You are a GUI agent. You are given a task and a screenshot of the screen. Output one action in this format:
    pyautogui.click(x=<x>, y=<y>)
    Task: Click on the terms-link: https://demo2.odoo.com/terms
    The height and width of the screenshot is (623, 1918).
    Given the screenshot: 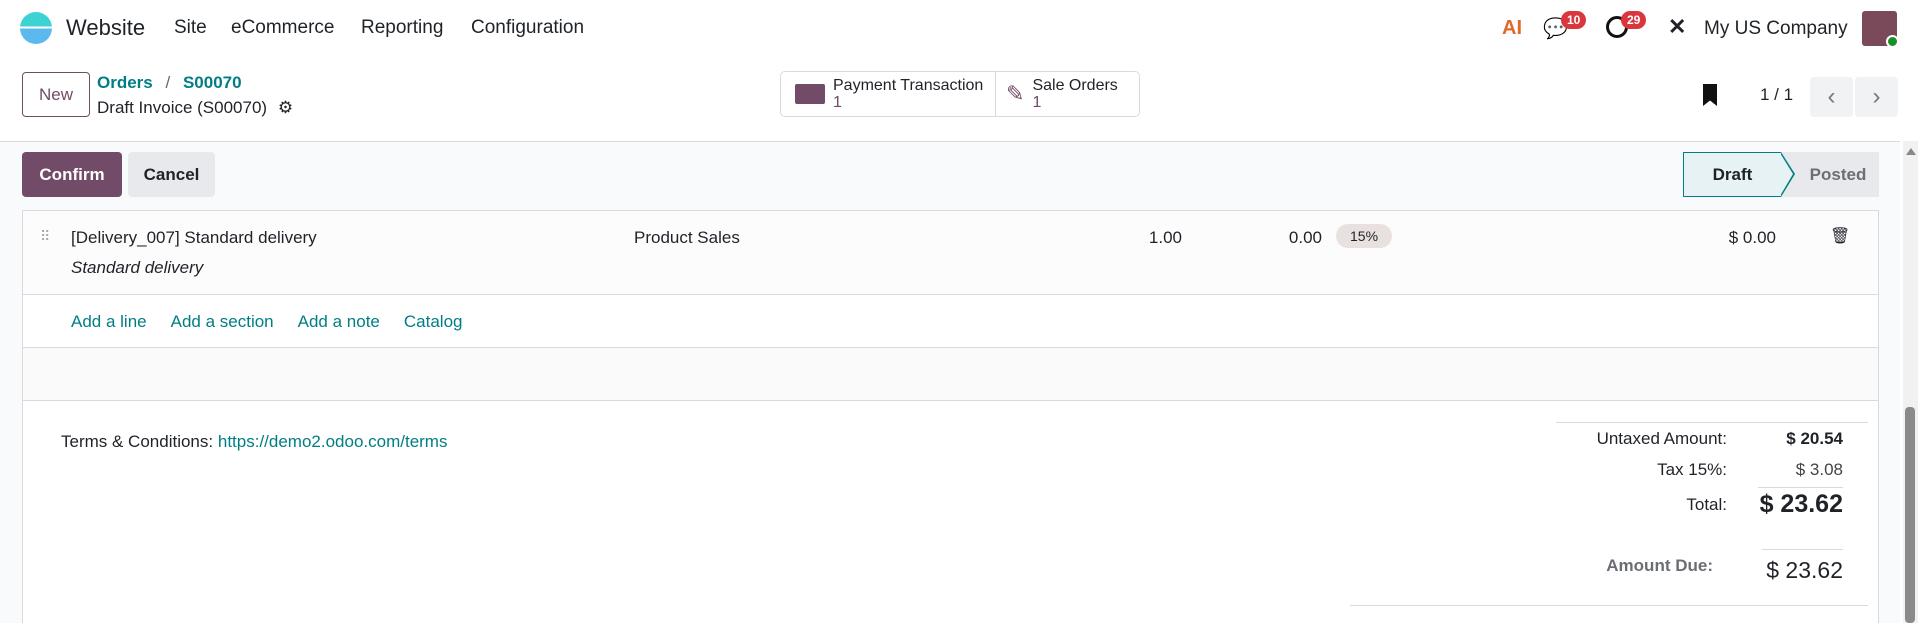 What is the action you would take?
    pyautogui.click(x=333, y=441)
    